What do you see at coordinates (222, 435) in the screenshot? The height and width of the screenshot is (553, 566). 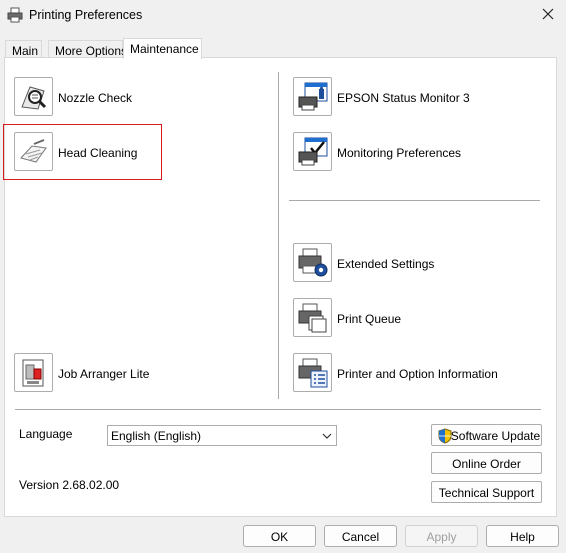 I see `language-select: English (English)` at bounding box center [222, 435].